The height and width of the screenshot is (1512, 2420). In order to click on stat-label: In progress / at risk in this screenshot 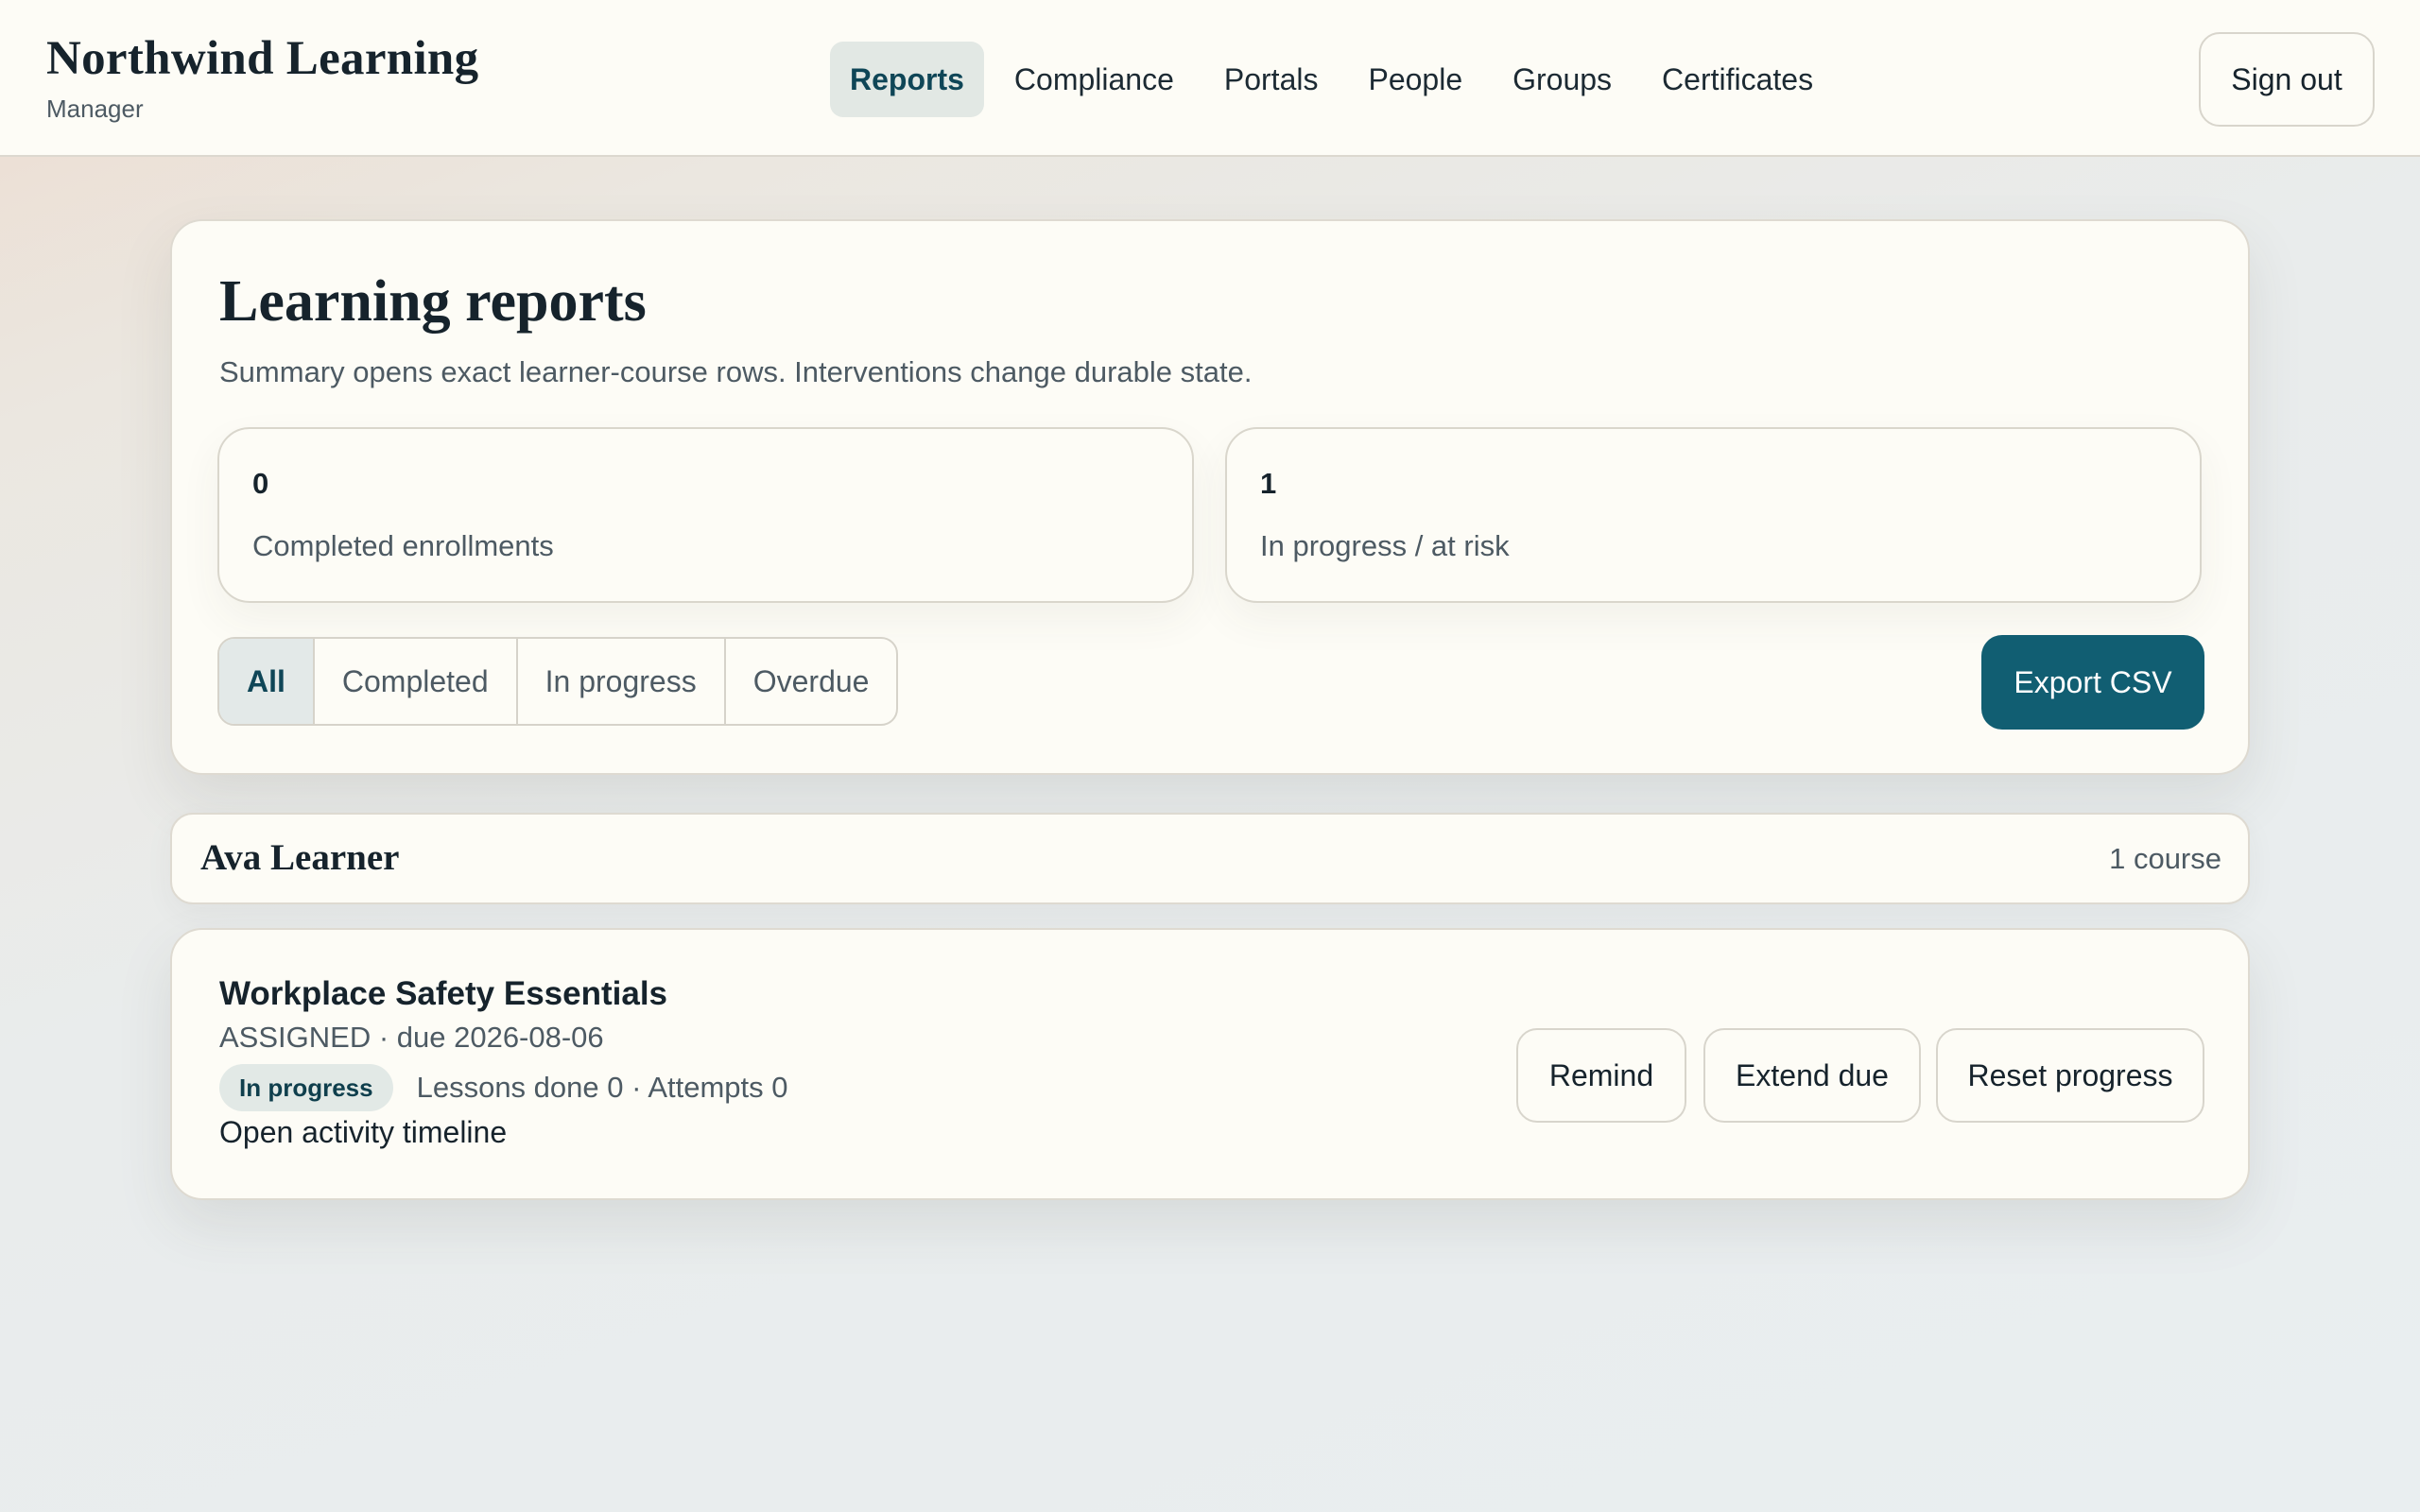, I will do `click(1385, 545)`.